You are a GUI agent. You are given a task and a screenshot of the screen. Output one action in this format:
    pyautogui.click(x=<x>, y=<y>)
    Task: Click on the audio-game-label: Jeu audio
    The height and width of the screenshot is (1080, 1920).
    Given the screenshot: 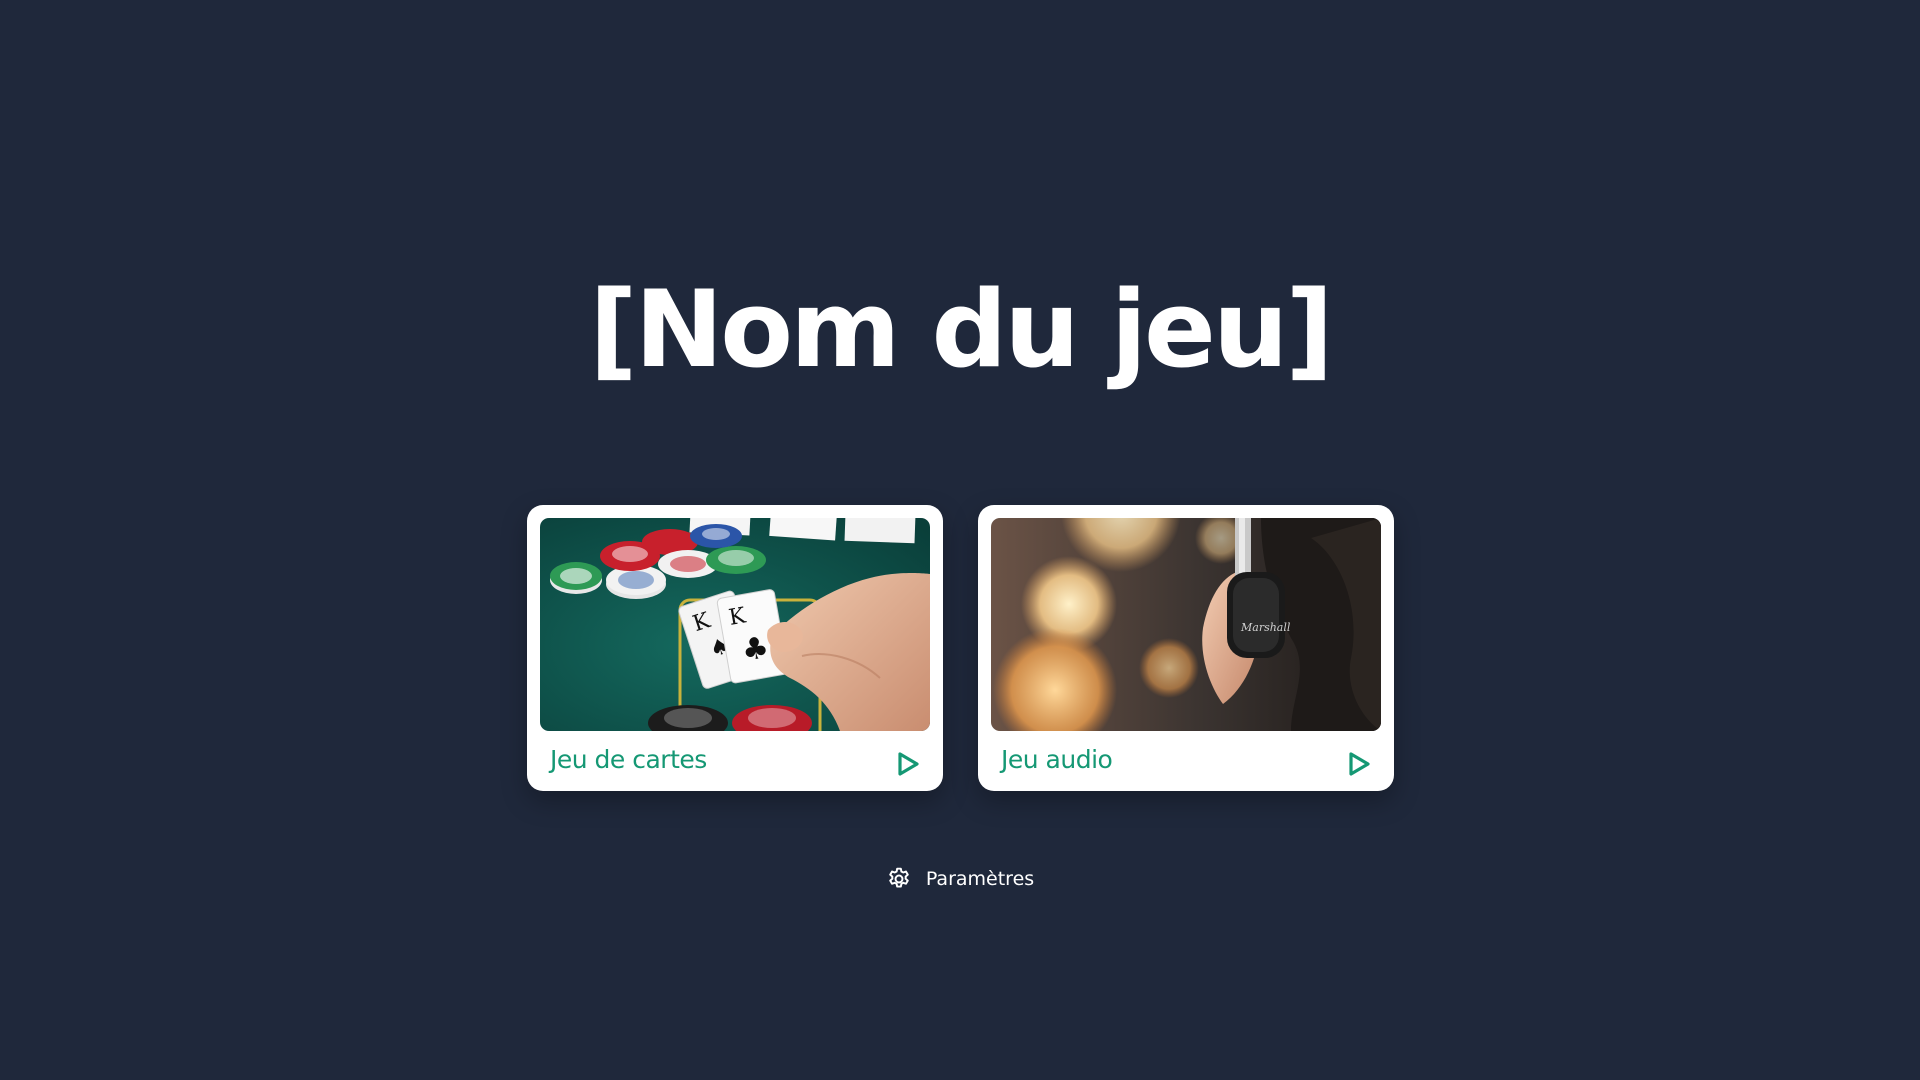 What is the action you would take?
    pyautogui.click(x=1057, y=759)
    